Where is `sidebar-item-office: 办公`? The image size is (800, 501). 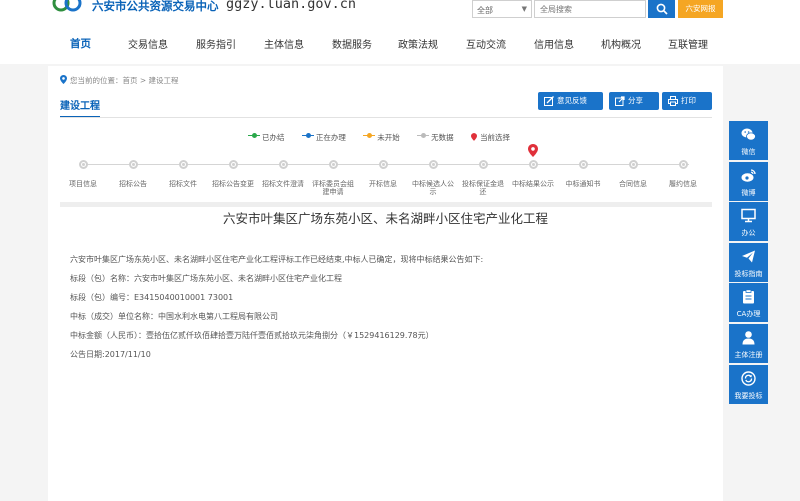
sidebar-item-office: 办公 is located at coordinates (748, 222).